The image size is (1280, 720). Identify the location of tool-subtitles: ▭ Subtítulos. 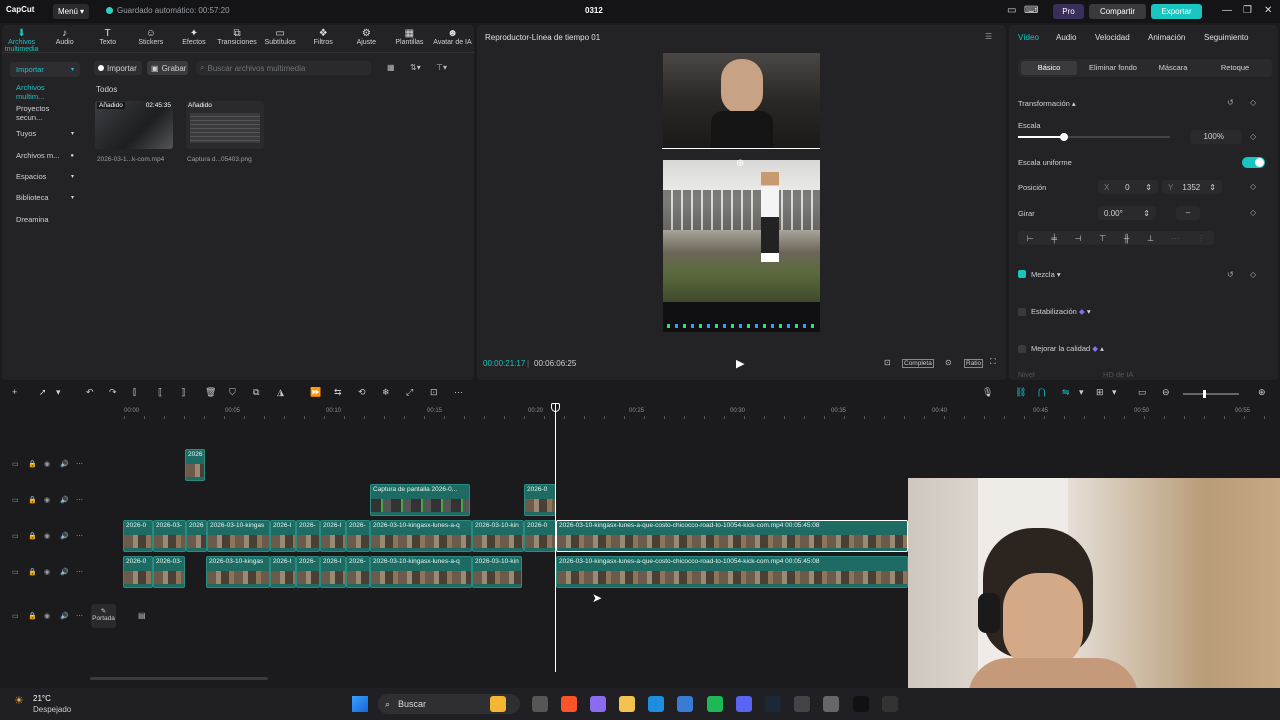
(280, 38).